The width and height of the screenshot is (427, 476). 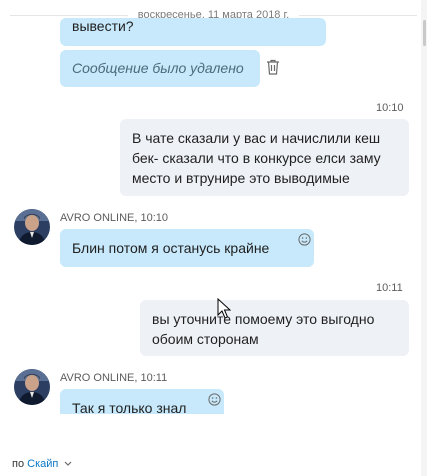 I want to click on deleted-message-bubble: Сообщение было удалено, so click(x=160, y=68).